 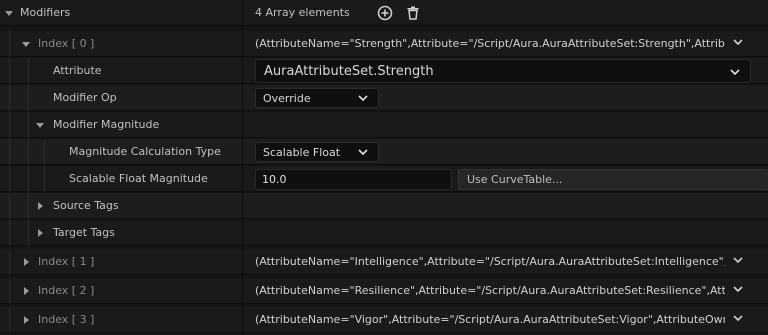 What do you see at coordinates (503, 71) in the screenshot?
I see `attribute-combo: AuraAttributeSet.Strength` at bounding box center [503, 71].